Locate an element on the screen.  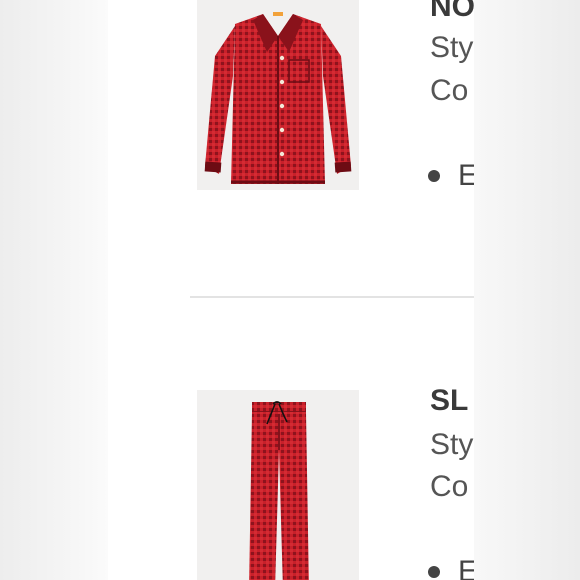
product-info-1: NO is located at coordinates (452, 11).